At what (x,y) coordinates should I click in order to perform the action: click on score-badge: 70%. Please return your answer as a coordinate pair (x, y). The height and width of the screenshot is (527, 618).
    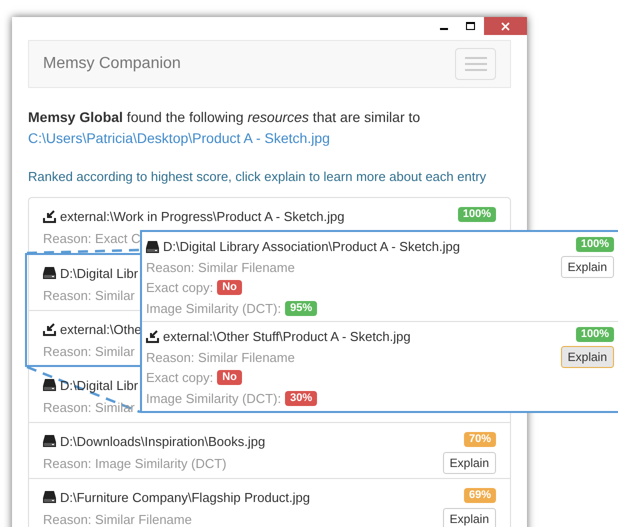
    Looking at the image, I should click on (480, 439).